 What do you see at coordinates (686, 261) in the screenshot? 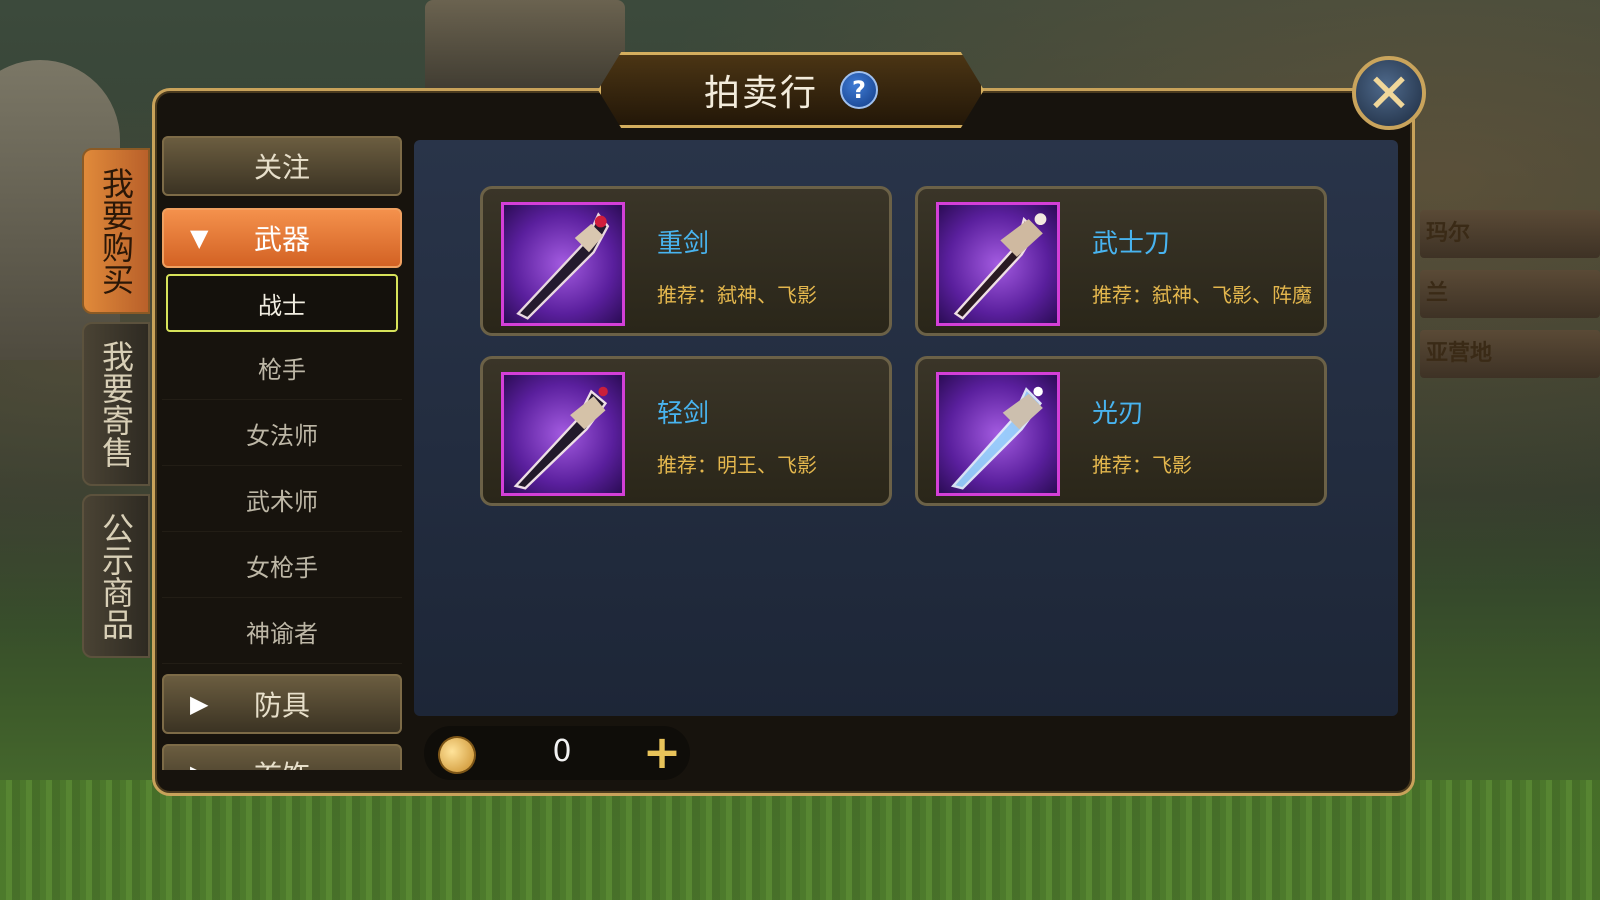
I see `item-card: 重剑 推荐：弑神、飞影` at bounding box center [686, 261].